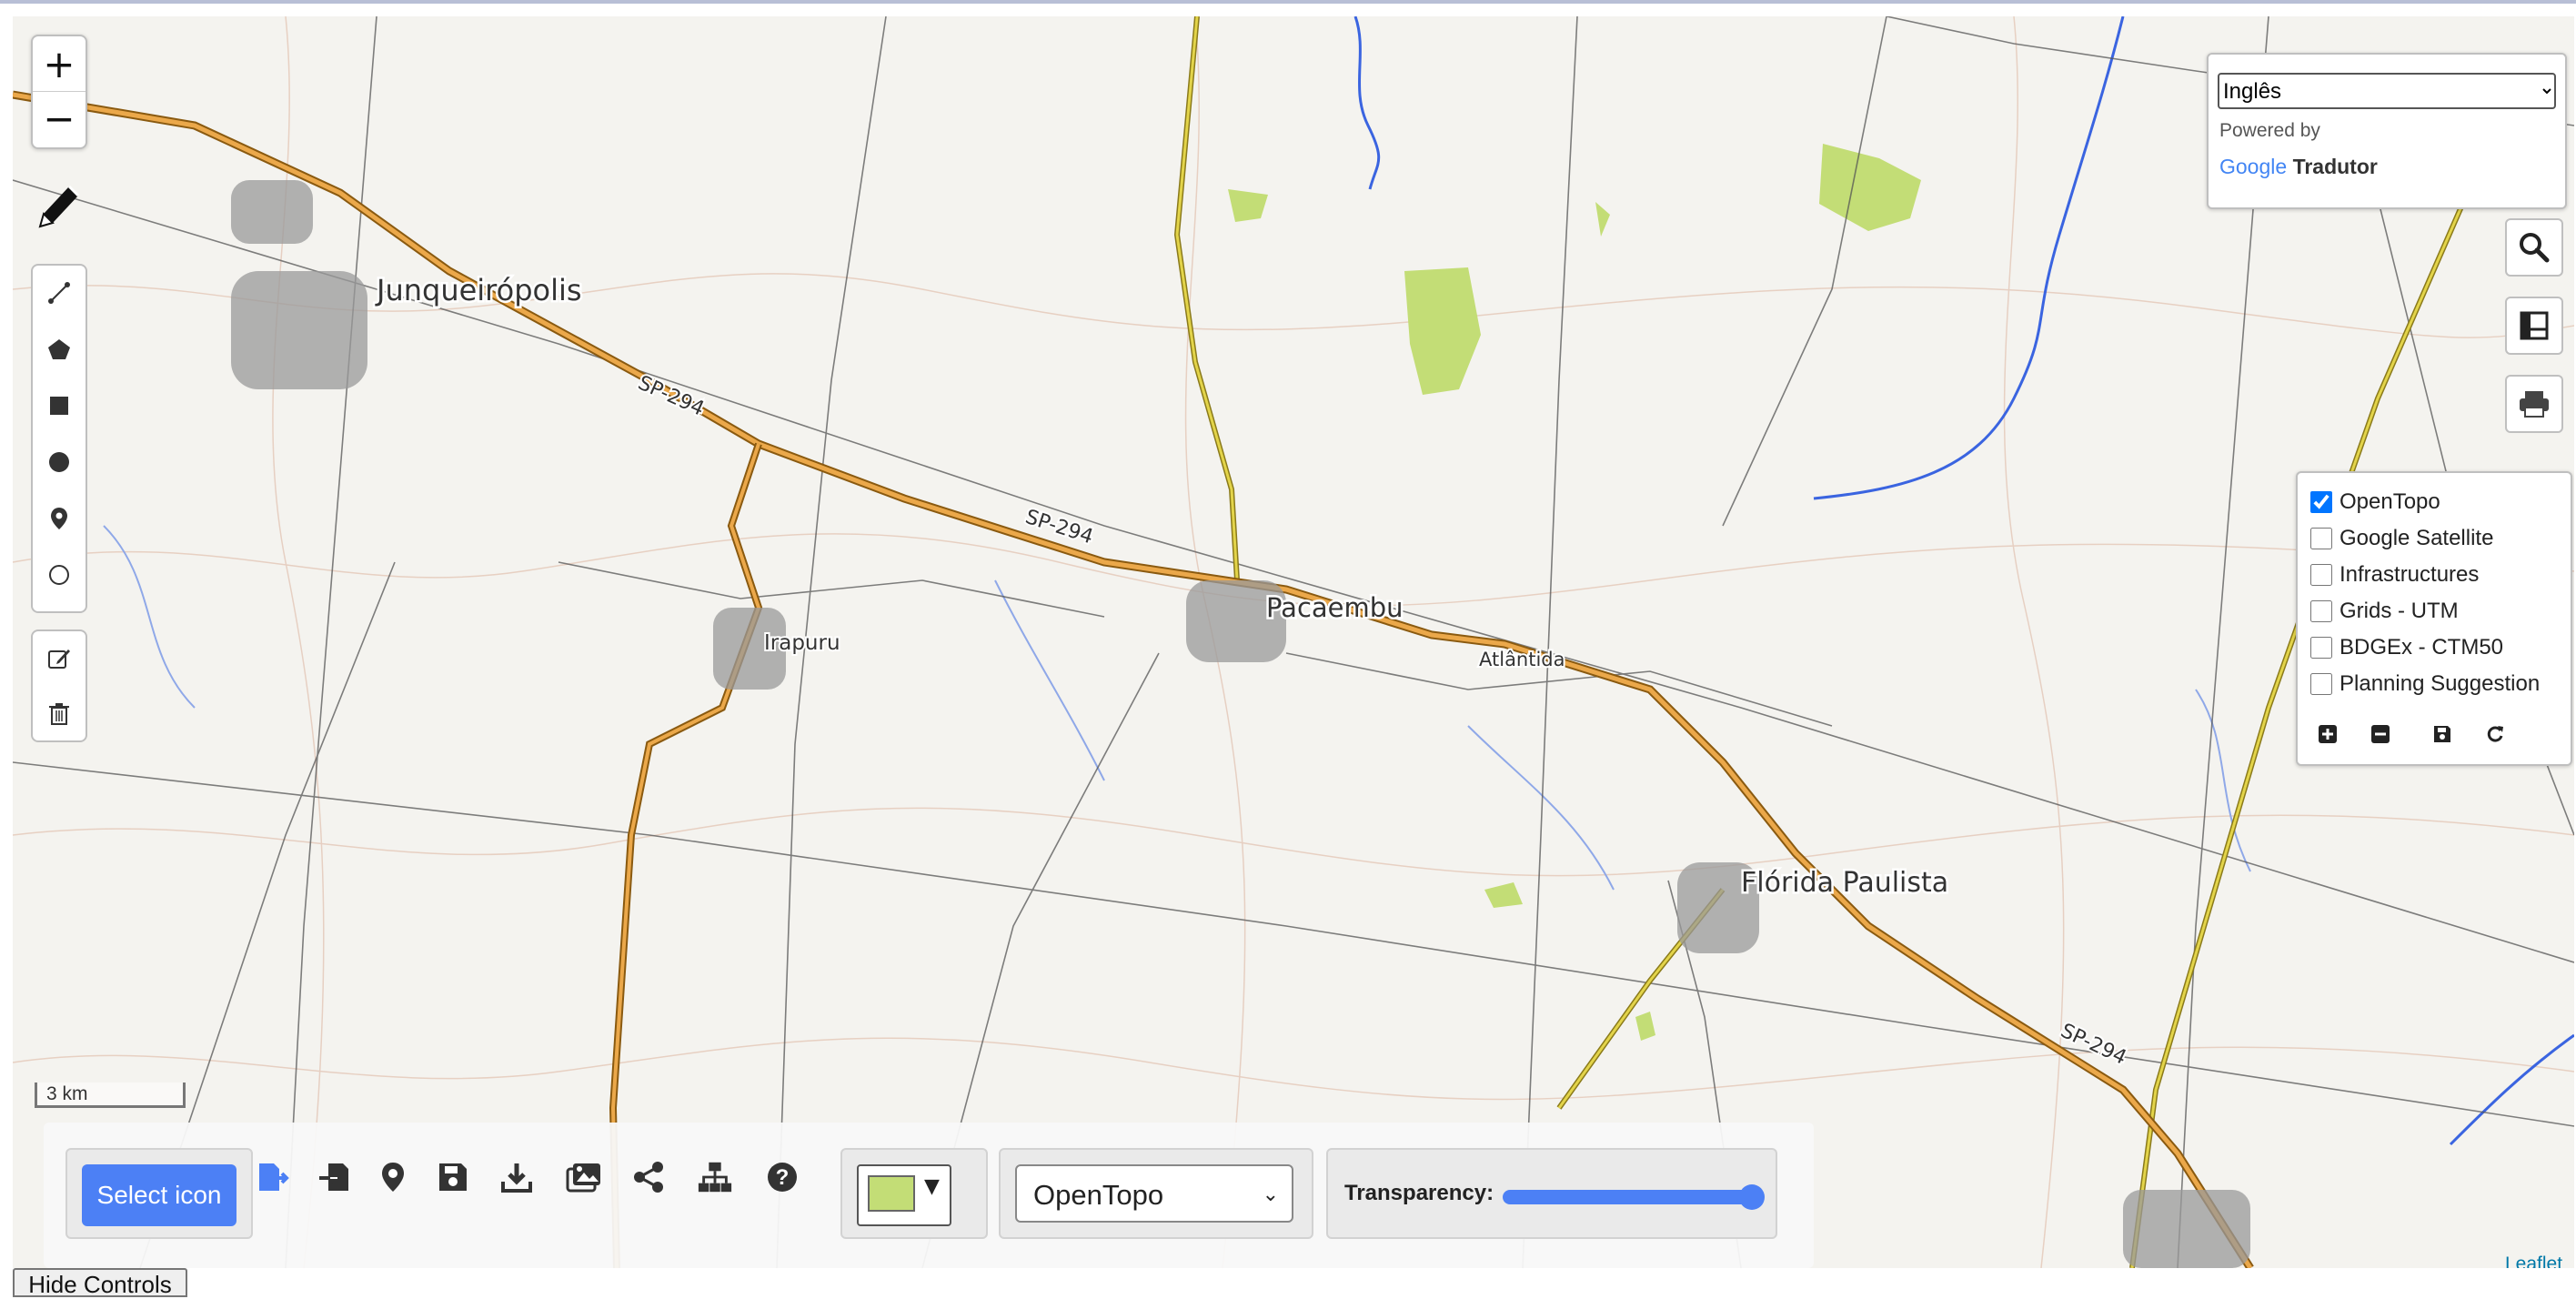 This screenshot has height=1299, width=2576. I want to click on save-button, so click(453, 1177).